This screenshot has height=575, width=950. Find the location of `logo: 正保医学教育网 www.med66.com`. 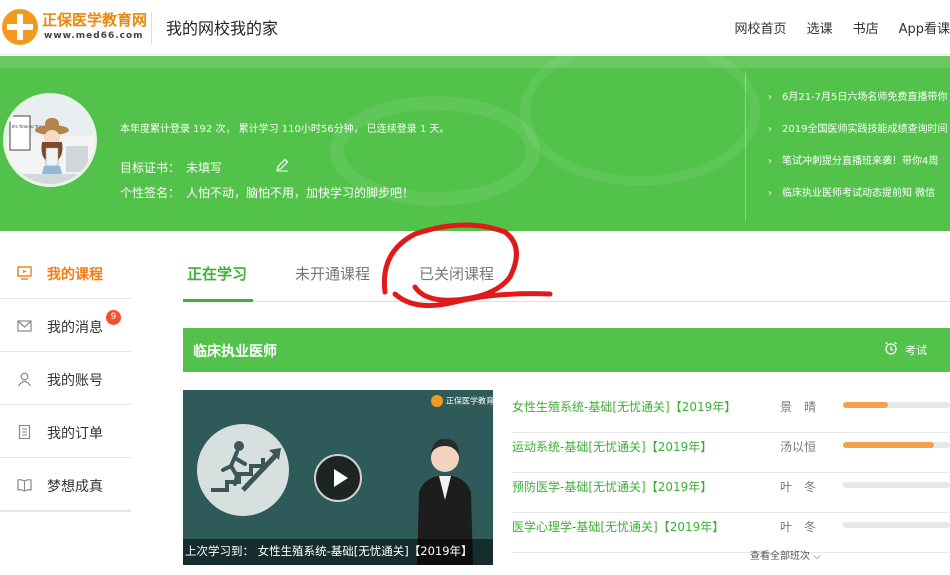

logo: 正保医学教育网 www.med66.com is located at coordinates (77, 27).